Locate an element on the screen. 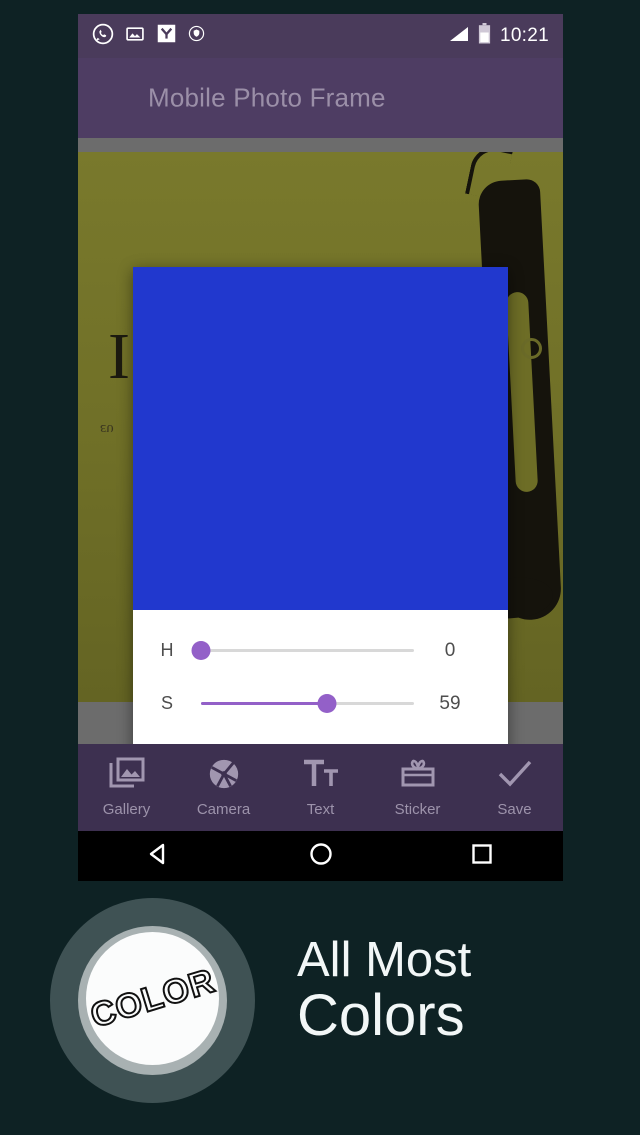 Image resolution: width=640 pixels, height=1135 pixels. slider-thumb-s is located at coordinates (327, 703).